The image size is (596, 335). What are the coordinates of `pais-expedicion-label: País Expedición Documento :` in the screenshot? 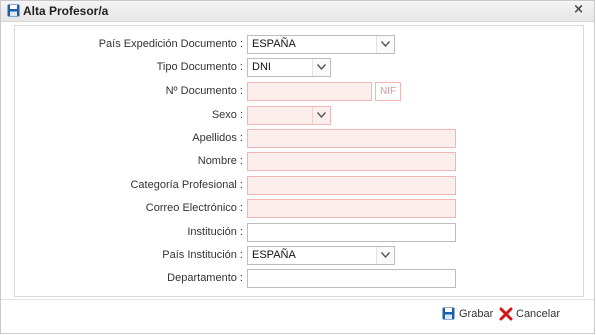 It's located at (170, 44).